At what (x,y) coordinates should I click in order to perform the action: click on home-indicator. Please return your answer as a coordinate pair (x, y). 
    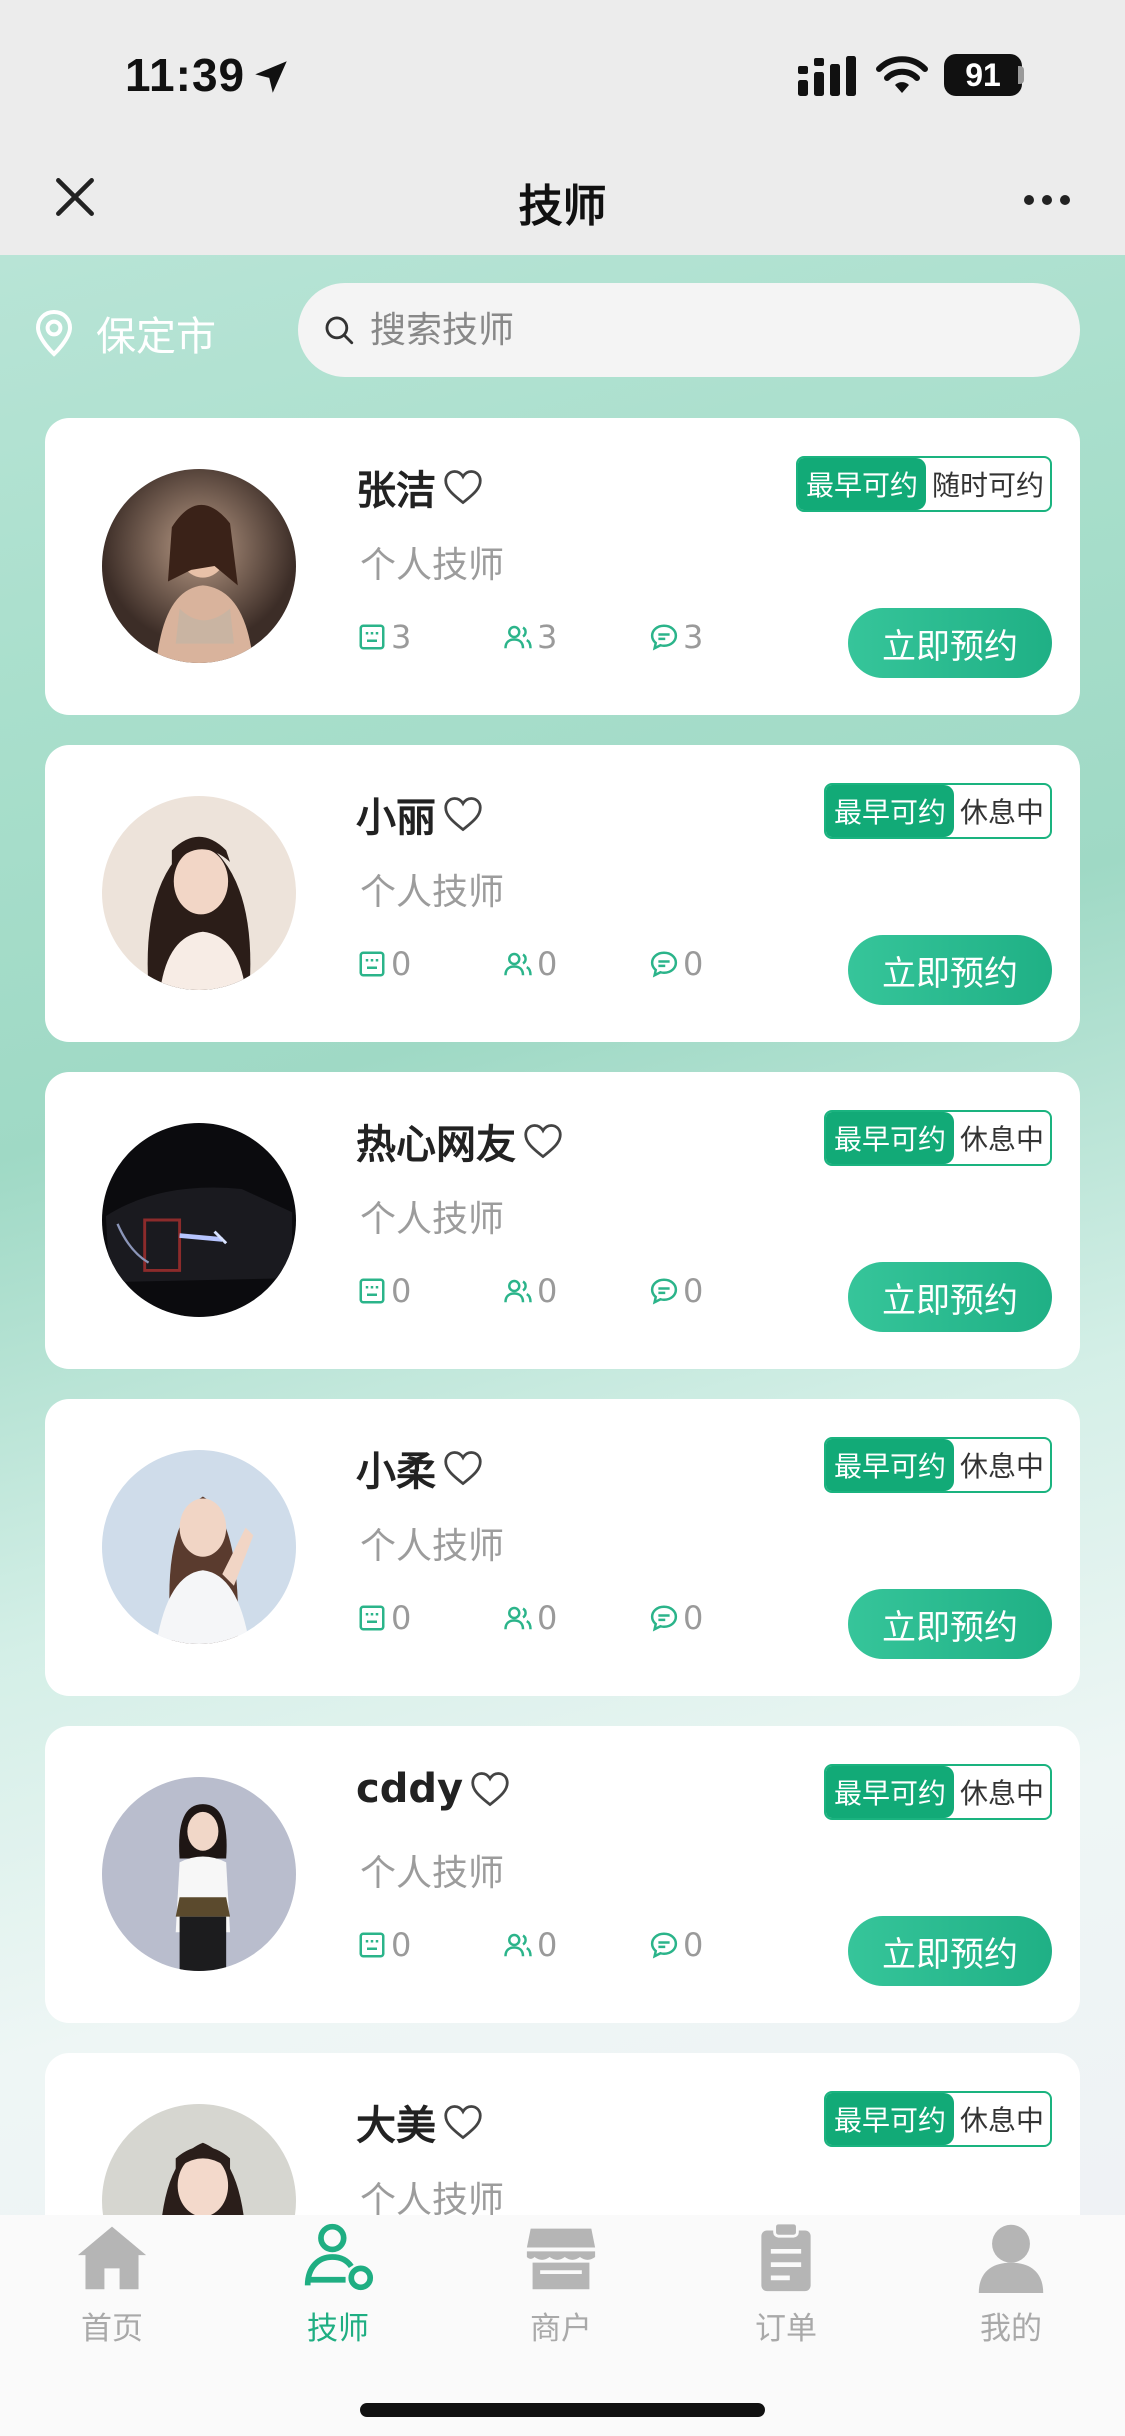
    Looking at the image, I should click on (562, 2410).